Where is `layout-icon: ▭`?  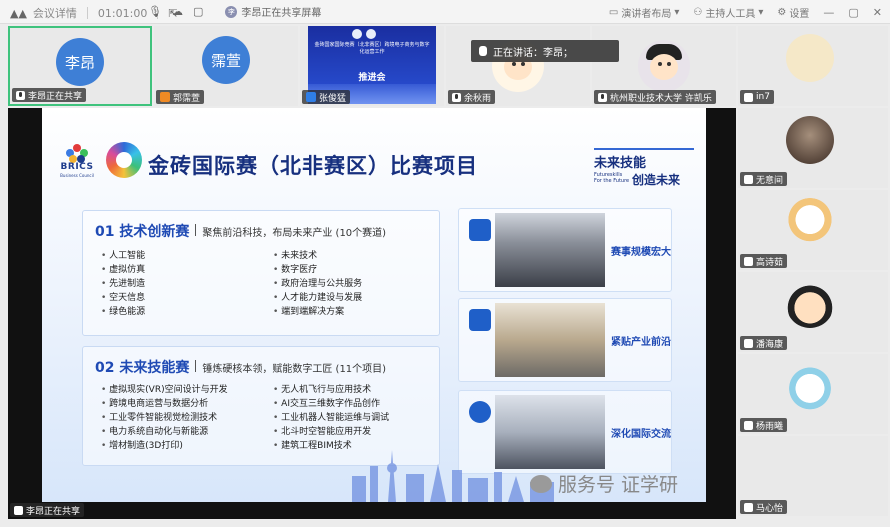
layout-icon: ▭ is located at coordinates (613, 12).